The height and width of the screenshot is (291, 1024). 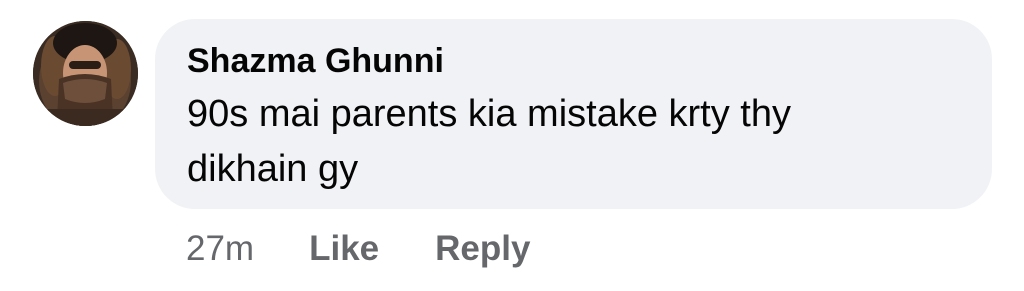 I want to click on profile-photo, so click(x=85, y=73).